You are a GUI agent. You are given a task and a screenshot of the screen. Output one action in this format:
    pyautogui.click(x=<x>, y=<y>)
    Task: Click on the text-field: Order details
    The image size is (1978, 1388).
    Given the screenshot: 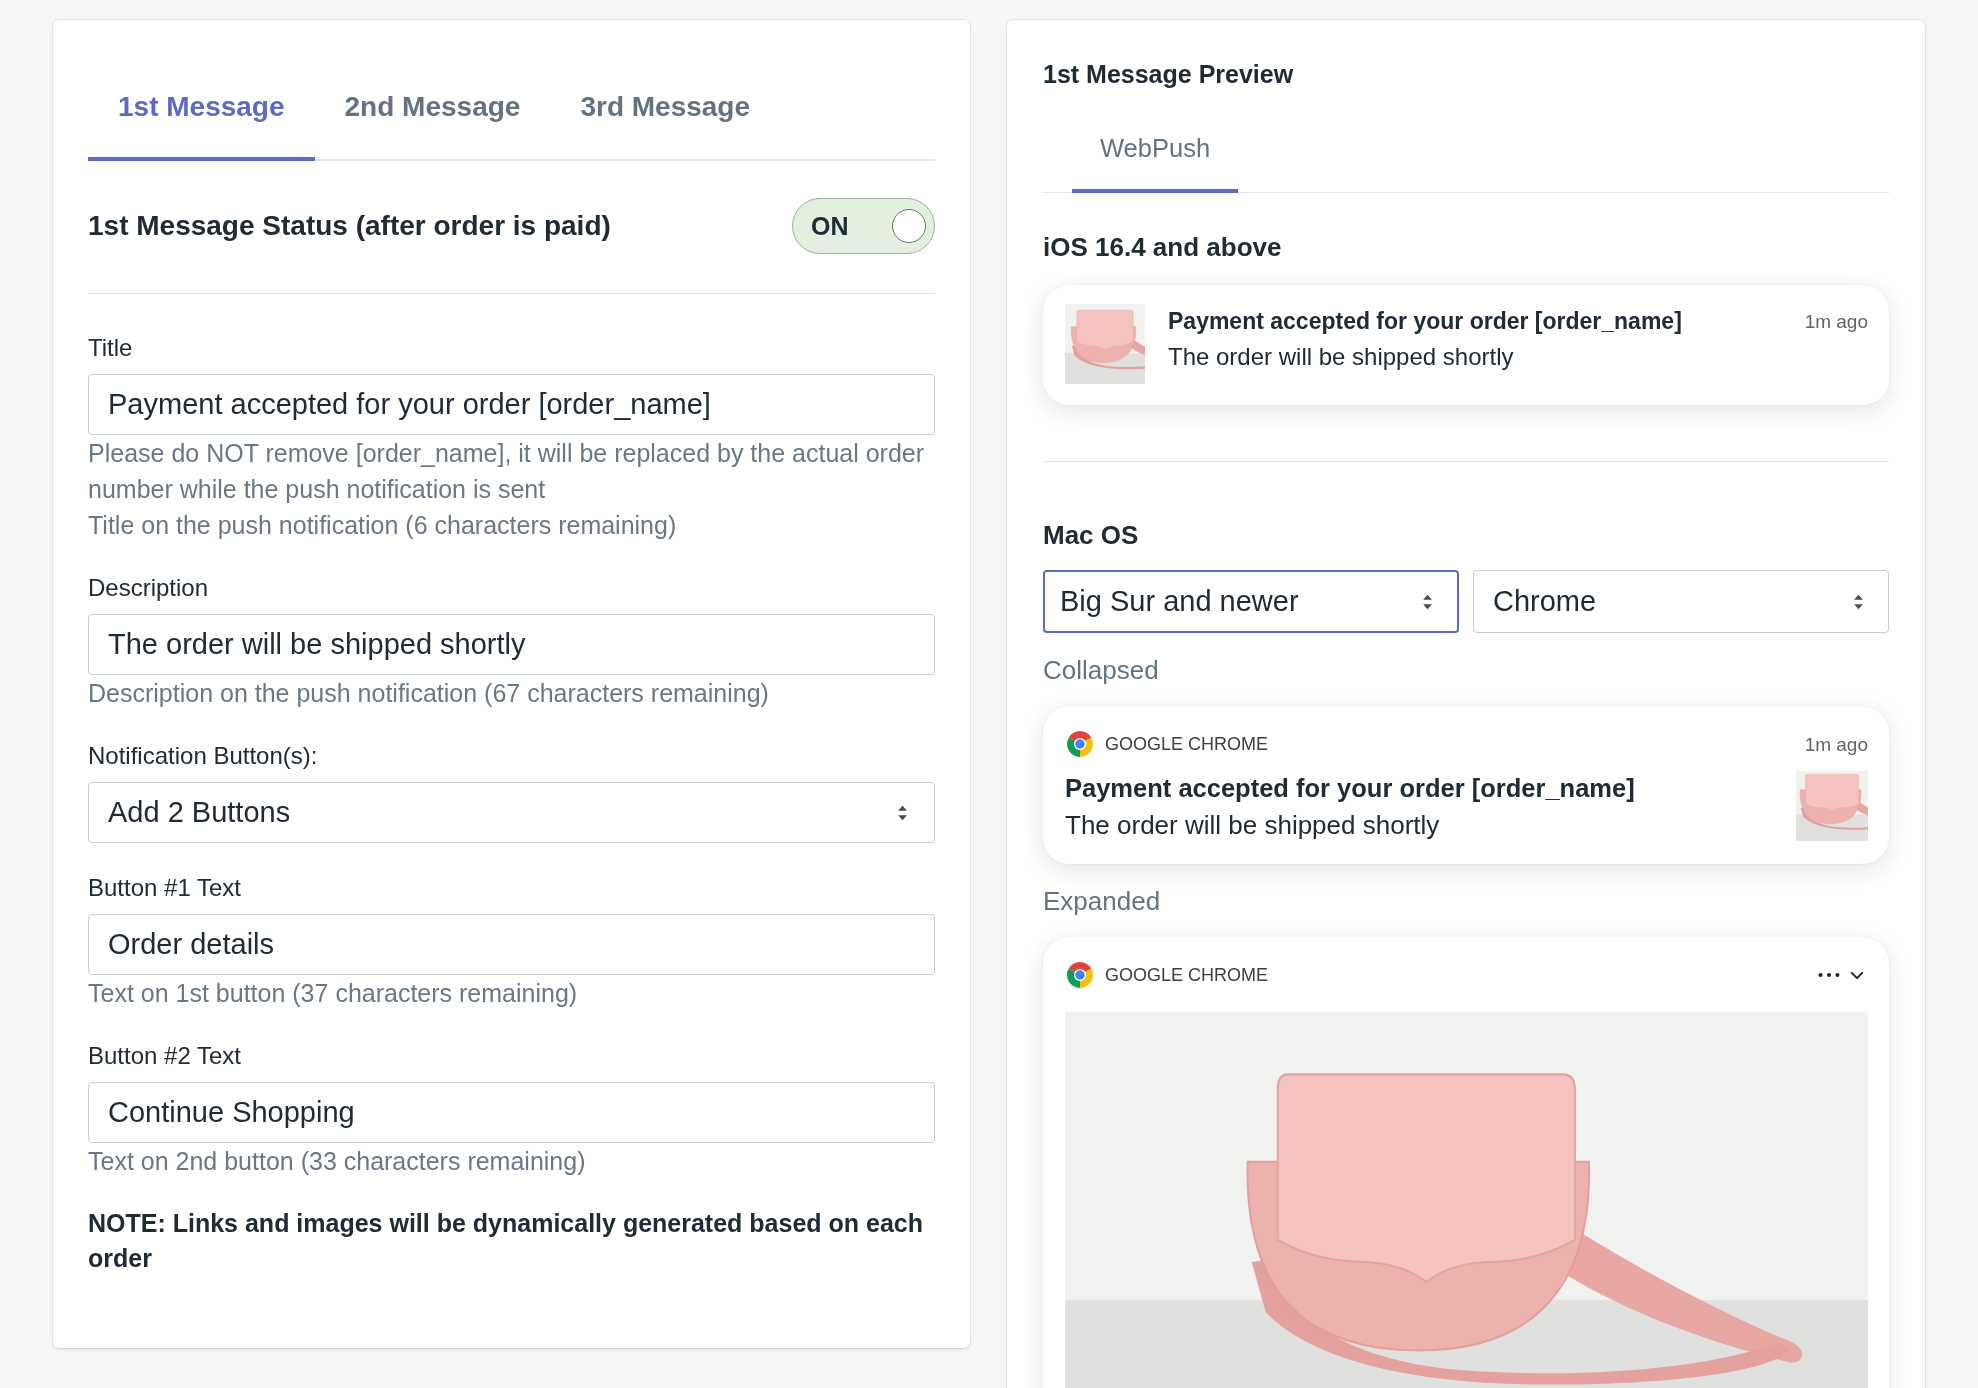 What is the action you would take?
    pyautogui.click(x=511, y=944)
    